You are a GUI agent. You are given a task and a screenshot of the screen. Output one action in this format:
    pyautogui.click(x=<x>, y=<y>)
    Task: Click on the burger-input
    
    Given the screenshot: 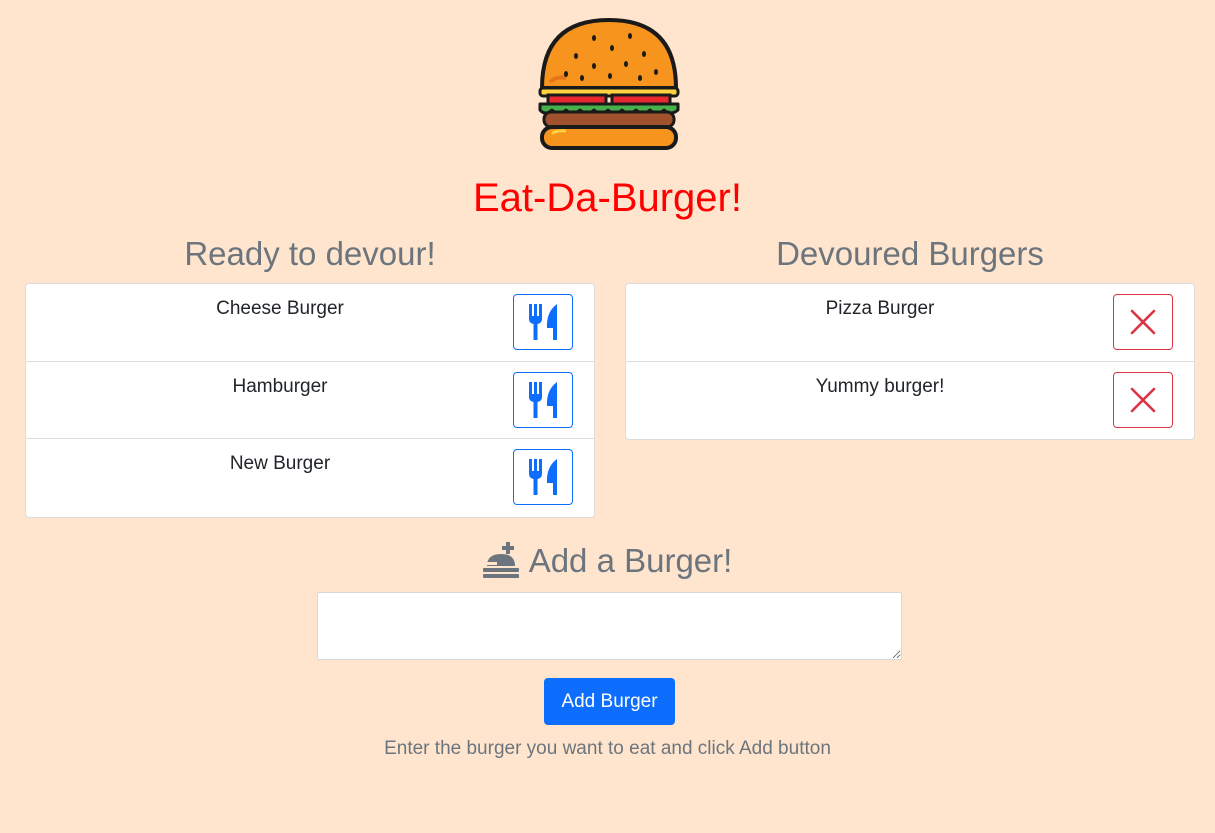 What is the action you would take?
    pyautogui.click(x=609, y=626)
    